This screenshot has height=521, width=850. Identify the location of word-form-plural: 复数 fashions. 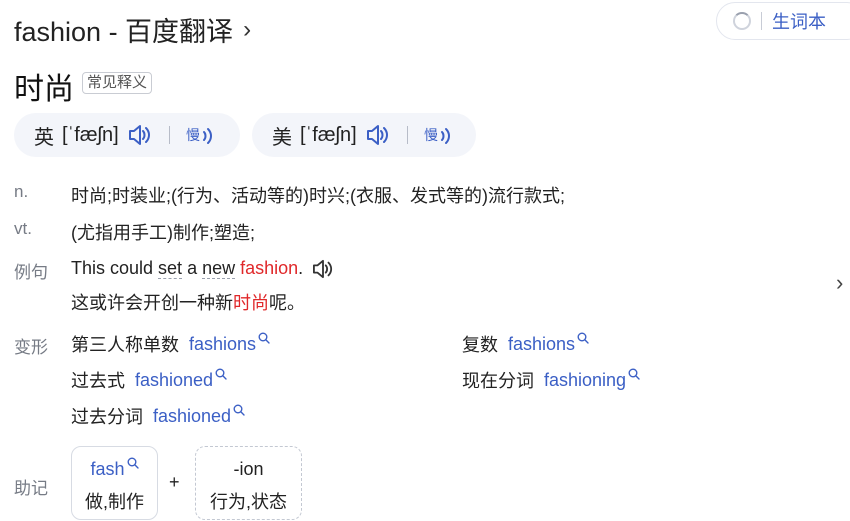
(525, 344).